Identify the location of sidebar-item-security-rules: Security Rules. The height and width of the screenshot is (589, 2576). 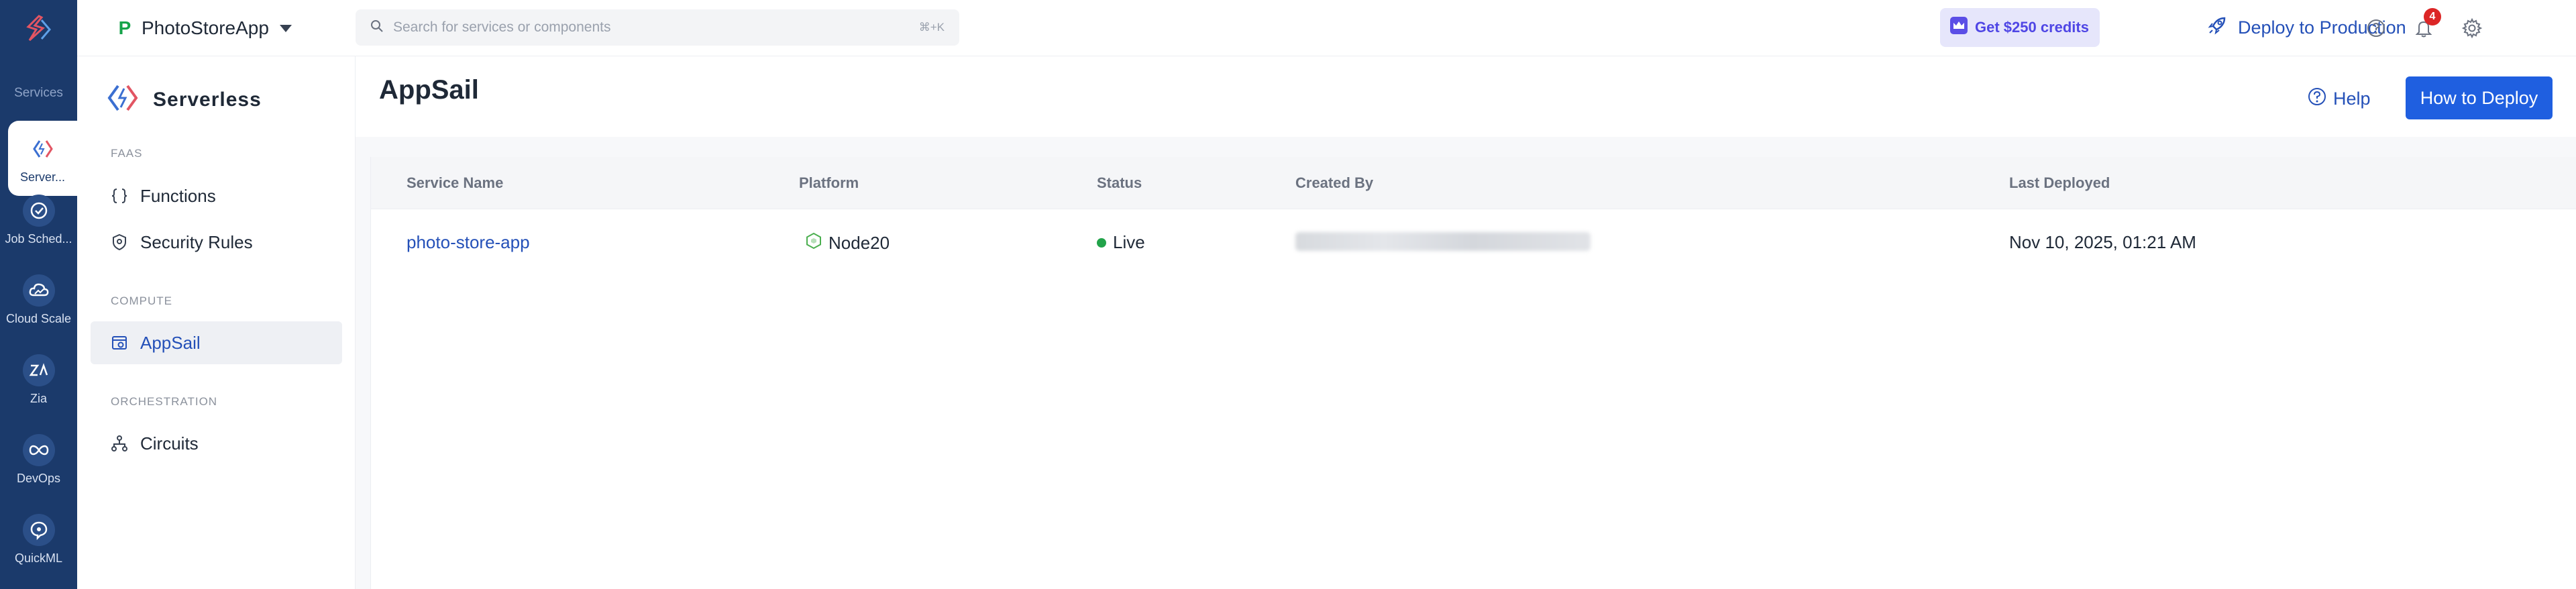
(216, 243).